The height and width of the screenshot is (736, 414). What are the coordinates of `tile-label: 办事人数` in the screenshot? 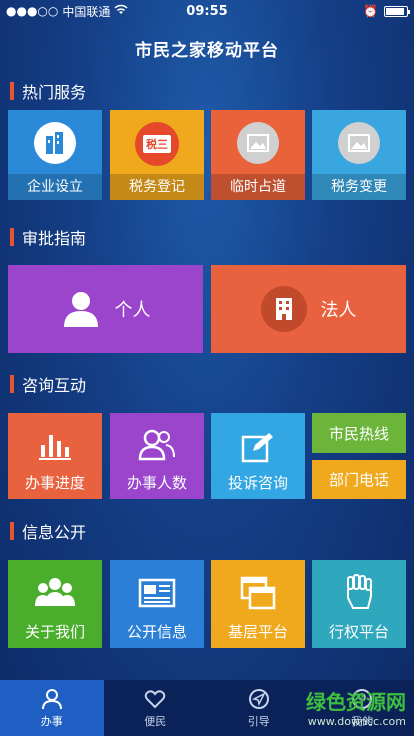 It's located at (156, 483).